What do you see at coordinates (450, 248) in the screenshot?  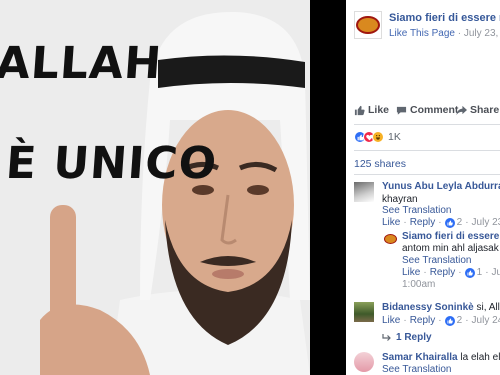 I see `reply-text: antom min ahl aljasak` at bounding box center [450, 248].